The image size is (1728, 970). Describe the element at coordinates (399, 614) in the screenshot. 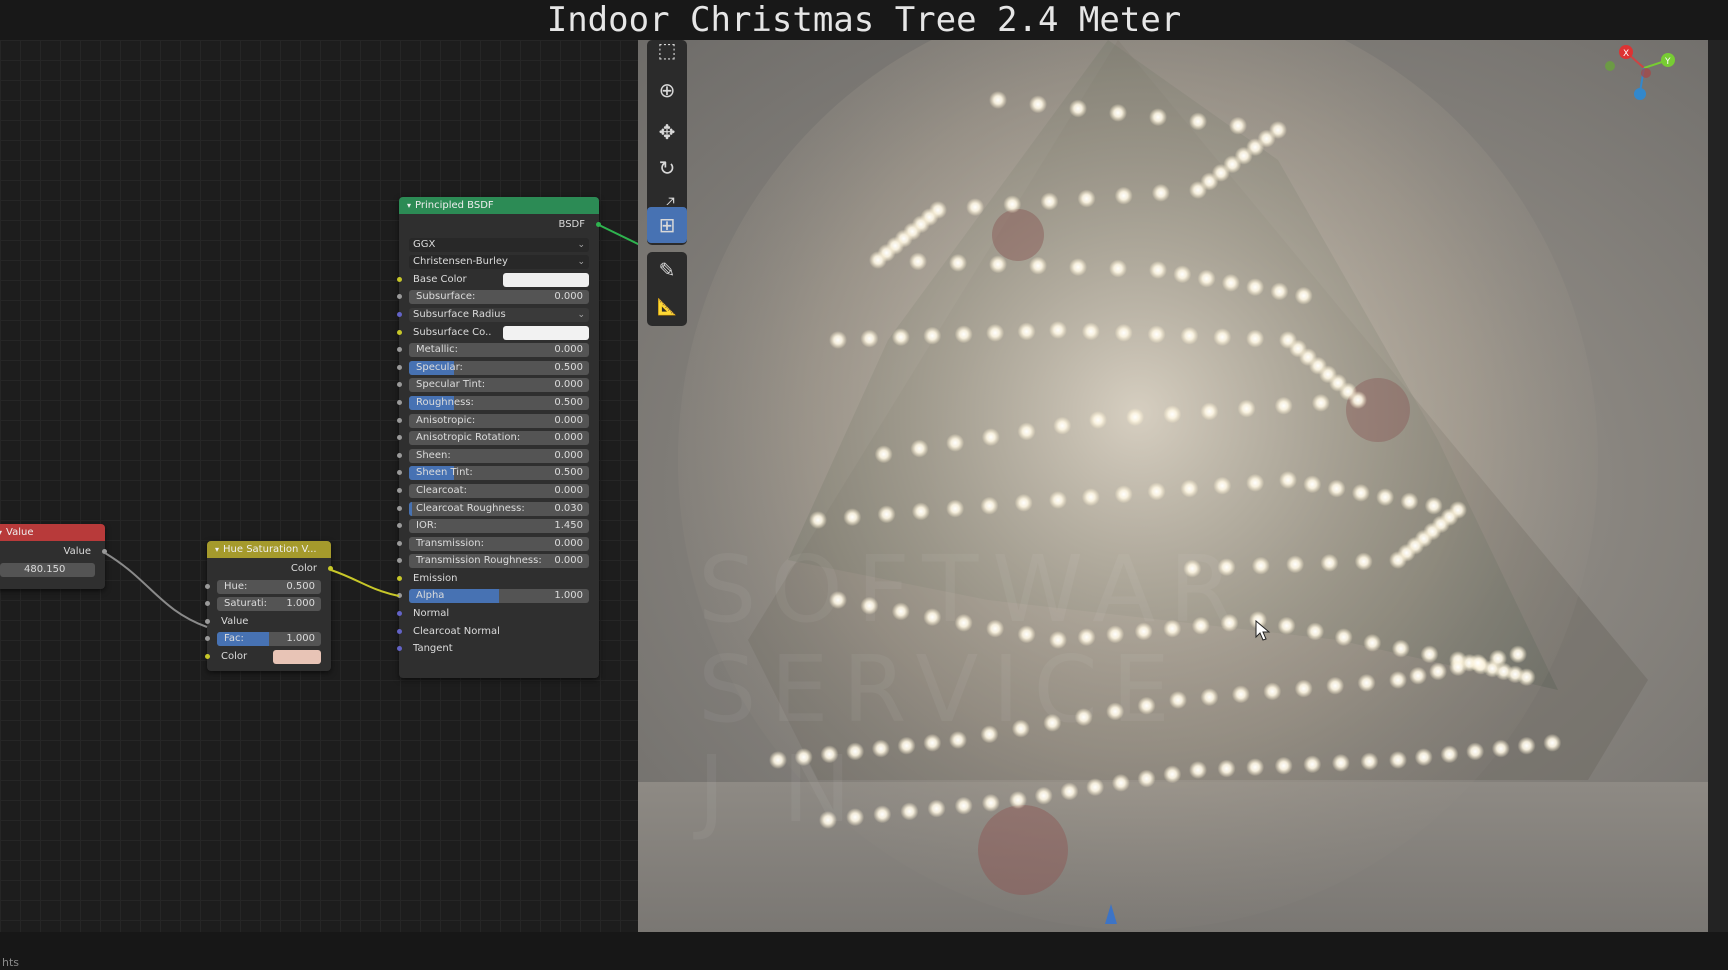

I see `normal-socket` at that location.